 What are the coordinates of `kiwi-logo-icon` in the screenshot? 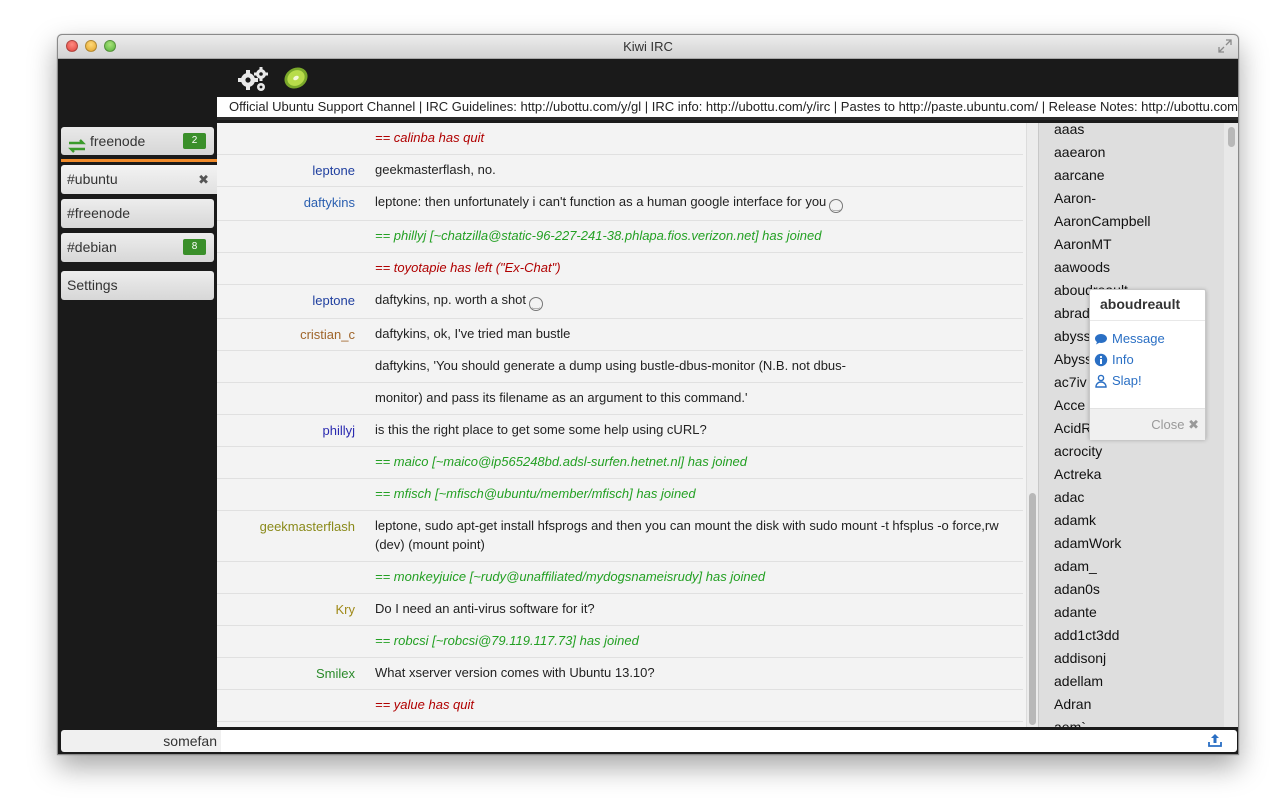 It's located at (296, 78).